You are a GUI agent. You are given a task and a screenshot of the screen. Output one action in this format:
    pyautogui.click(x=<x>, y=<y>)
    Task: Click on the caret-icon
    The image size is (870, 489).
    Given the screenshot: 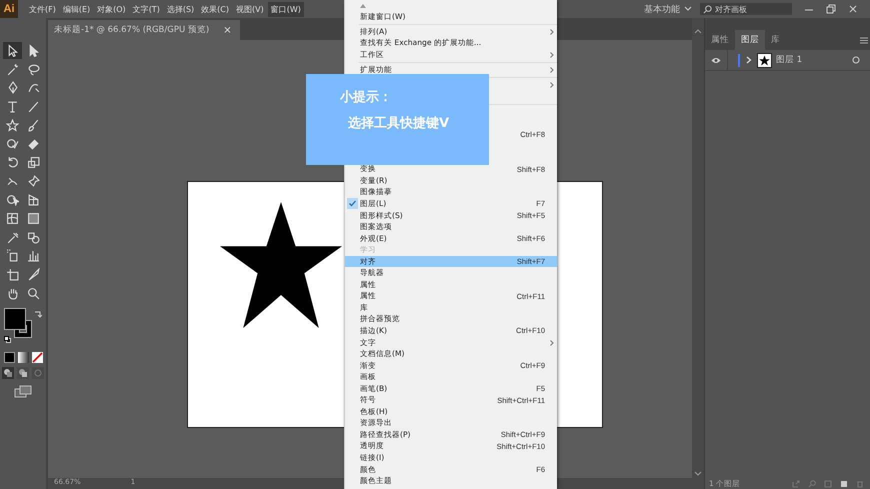 What is the action you would take?
    pyautogui.click(x=688, y=9)
    